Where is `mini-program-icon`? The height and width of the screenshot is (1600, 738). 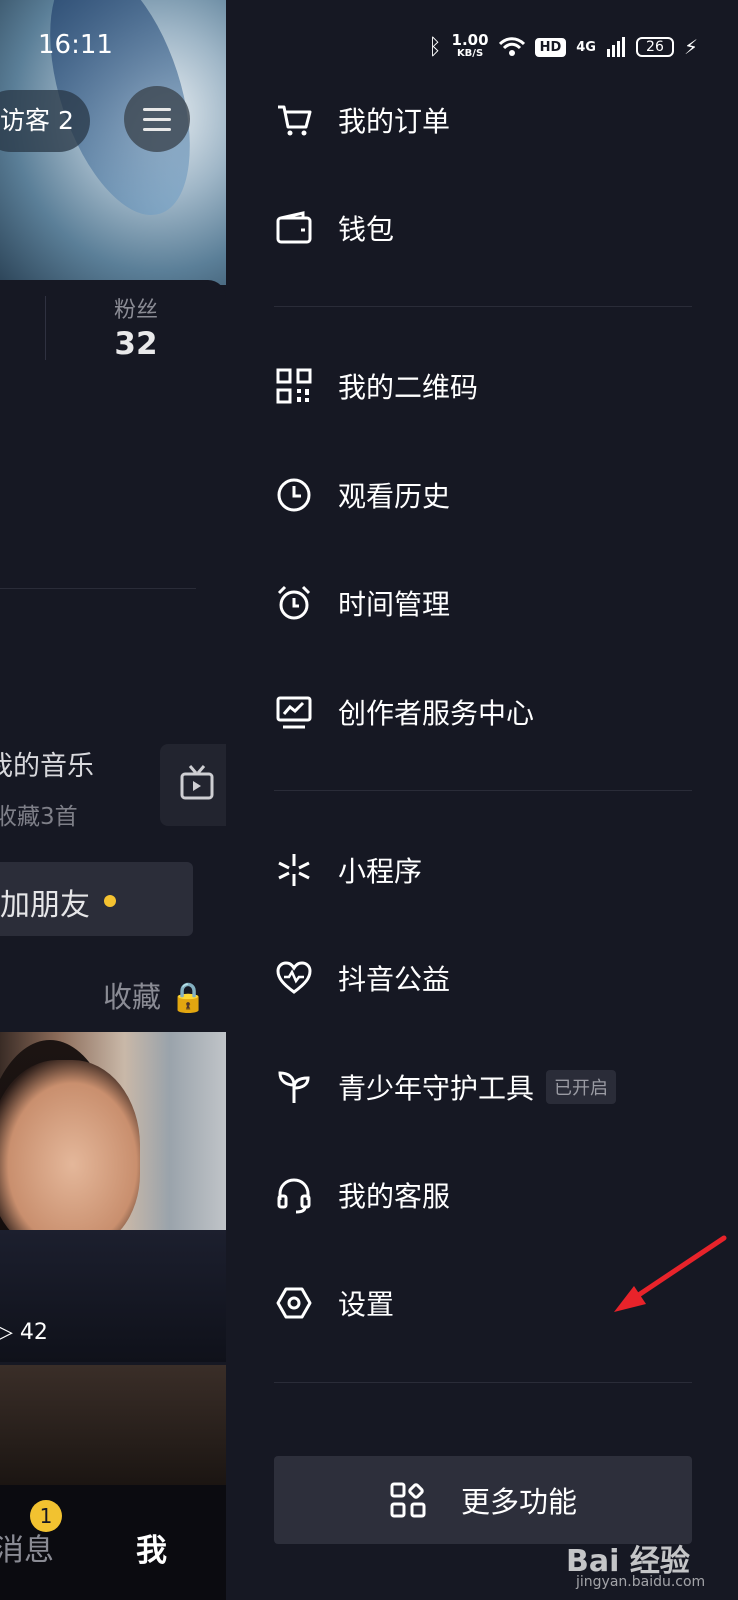
mini-program-icon is located at coordinates (294, 870).